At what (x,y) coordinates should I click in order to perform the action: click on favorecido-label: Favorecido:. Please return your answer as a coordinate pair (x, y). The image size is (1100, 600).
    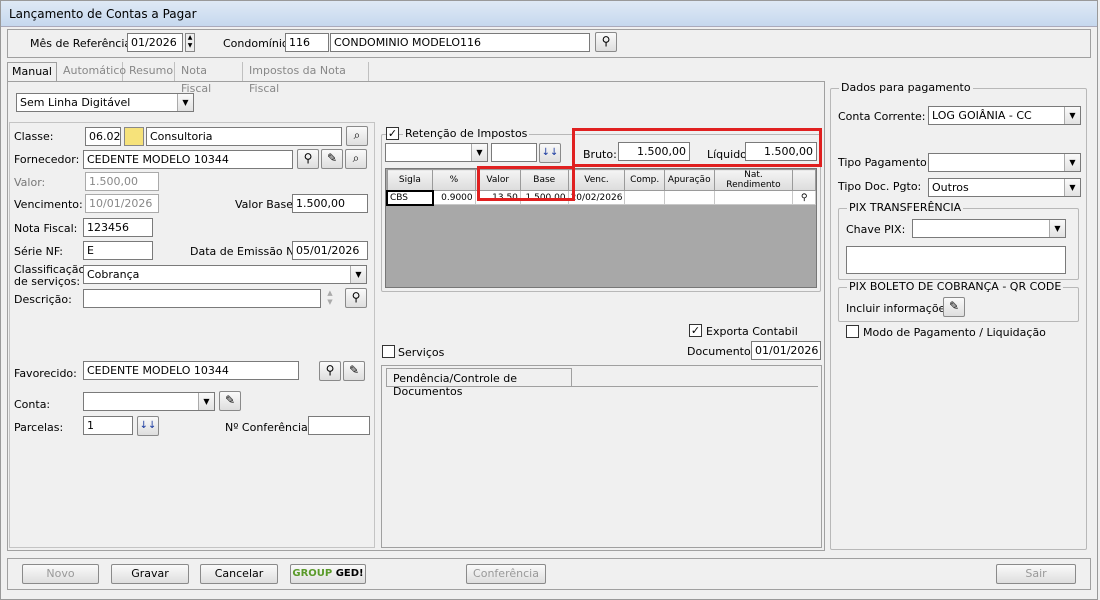
    Looking at the image, I should click on (45, 373).